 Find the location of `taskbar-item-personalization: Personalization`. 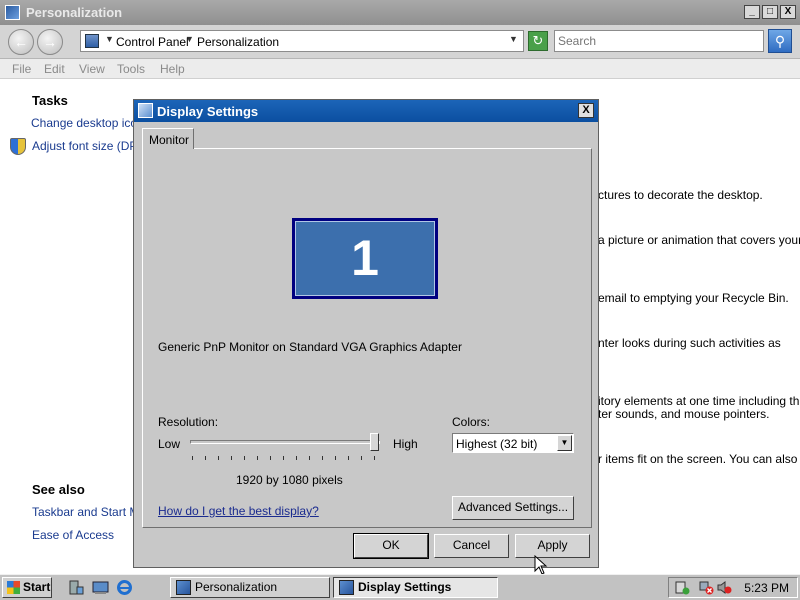

taskbar-item-personalization: Personalization is located at coordinates (250, 587).